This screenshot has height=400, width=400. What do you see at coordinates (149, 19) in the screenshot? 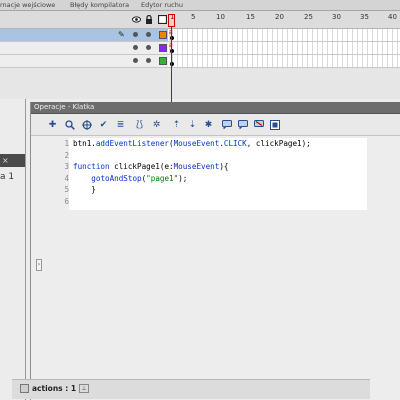
I see `lock-icon` at bounding box center [149, 19].